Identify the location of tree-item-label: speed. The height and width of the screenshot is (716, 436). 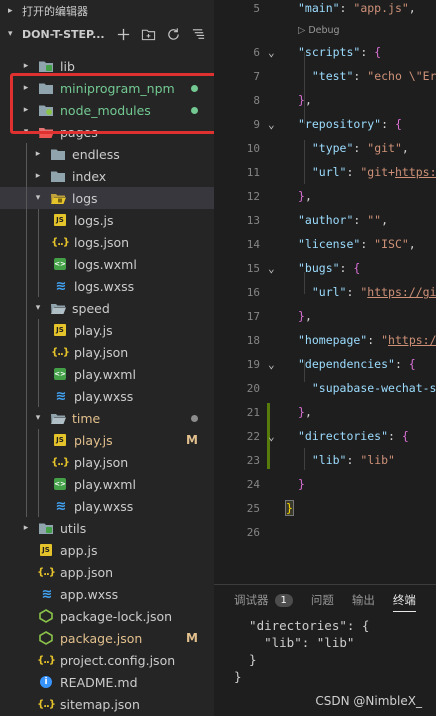
(91, 308).